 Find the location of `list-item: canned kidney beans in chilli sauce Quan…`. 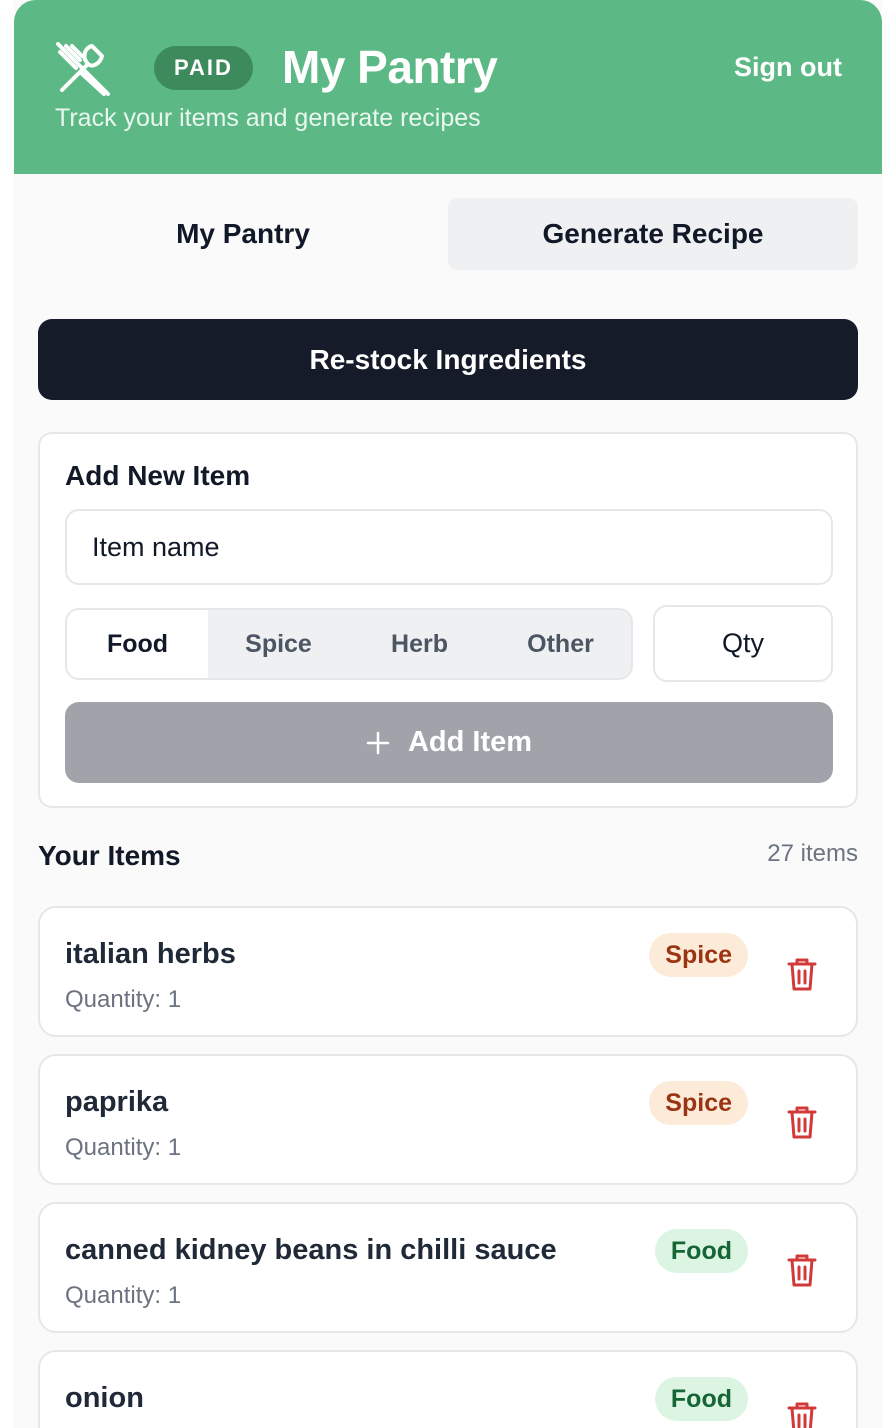

list-item: canned kidney beans in chilli sauce Quan… is located at coordinates (448, 1267).